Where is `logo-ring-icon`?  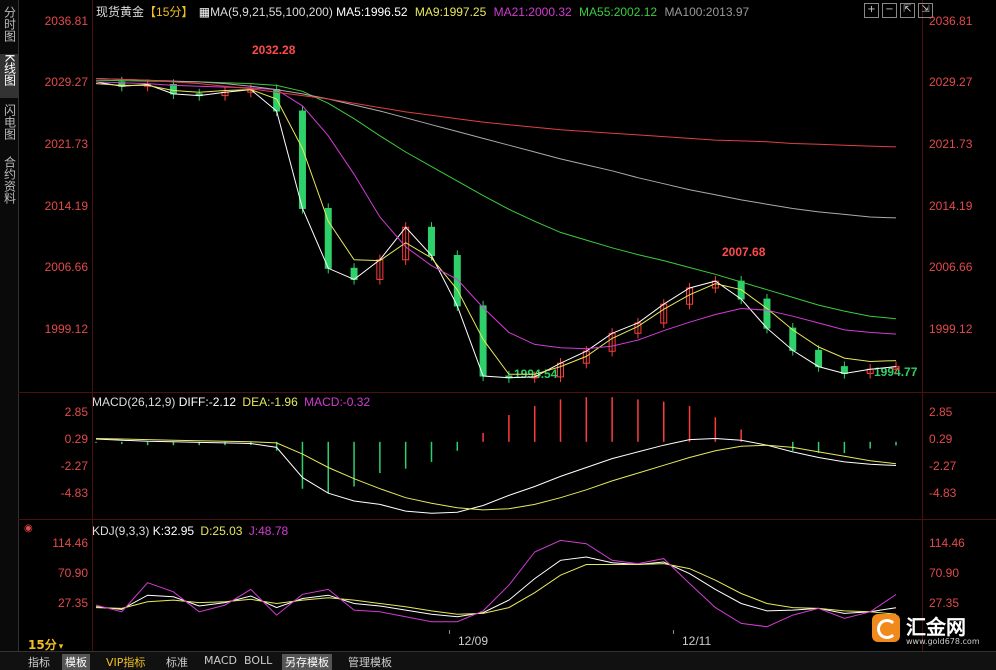
logo-ring-icon is located at coordinates (887, 629).